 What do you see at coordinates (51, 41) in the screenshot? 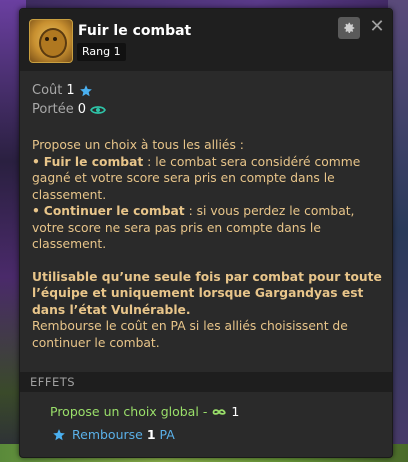
I see `spell-icon` at bounding box center [51, 41].